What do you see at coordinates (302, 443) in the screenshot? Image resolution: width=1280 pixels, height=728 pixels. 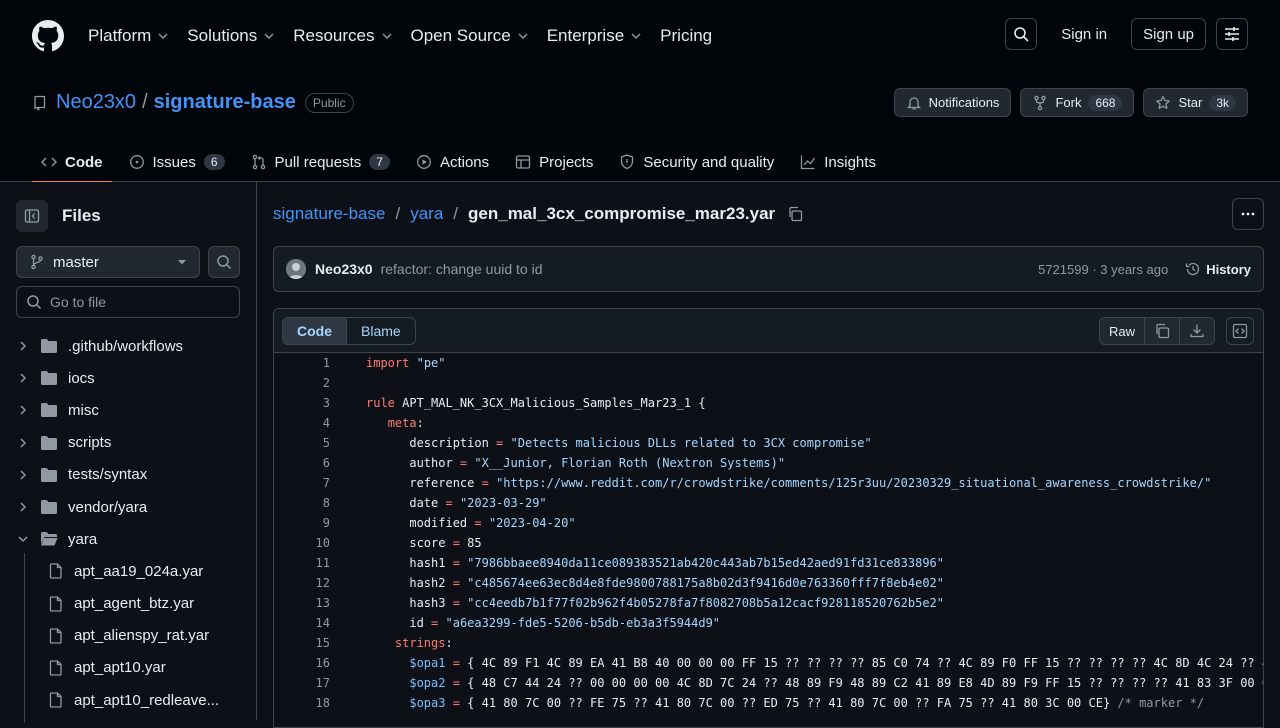 I see `line-number: 5` at bounding box center [302, 443].